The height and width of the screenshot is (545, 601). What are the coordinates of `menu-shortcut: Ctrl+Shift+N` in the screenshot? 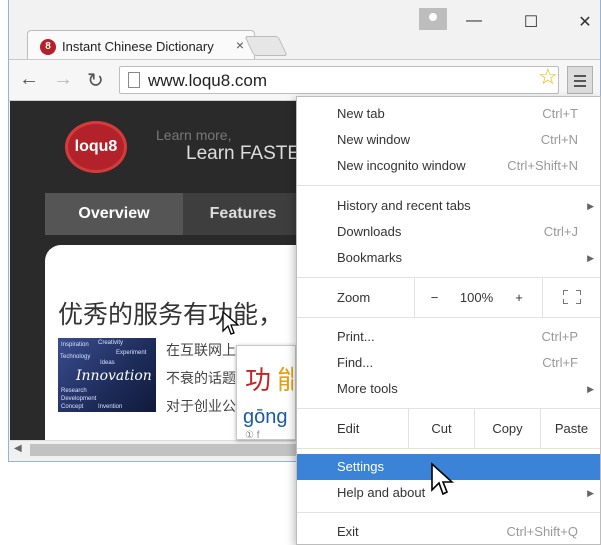 It's located at (542, 165).